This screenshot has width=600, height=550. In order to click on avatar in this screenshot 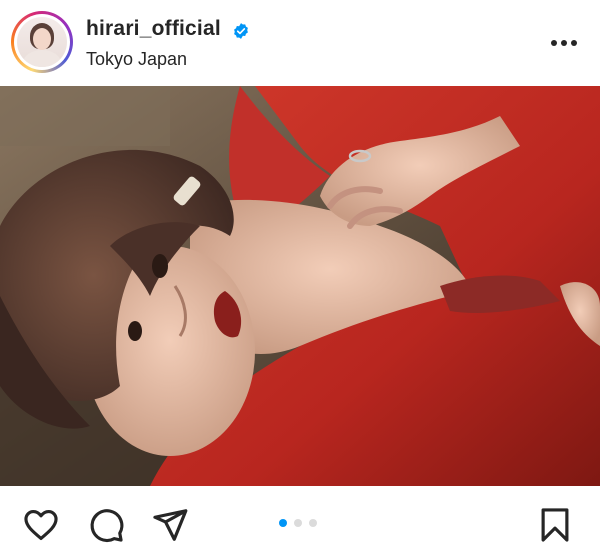, I will do `click(42, 42)`.